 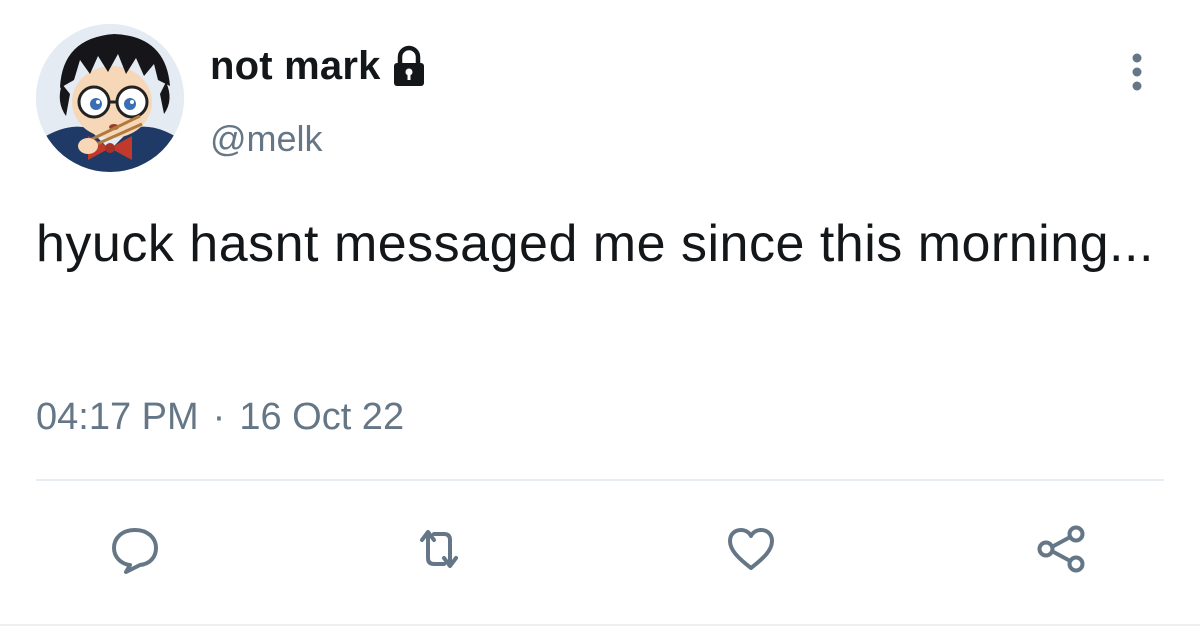 I want to click on retweet-icon, so click(x=439, y=549).